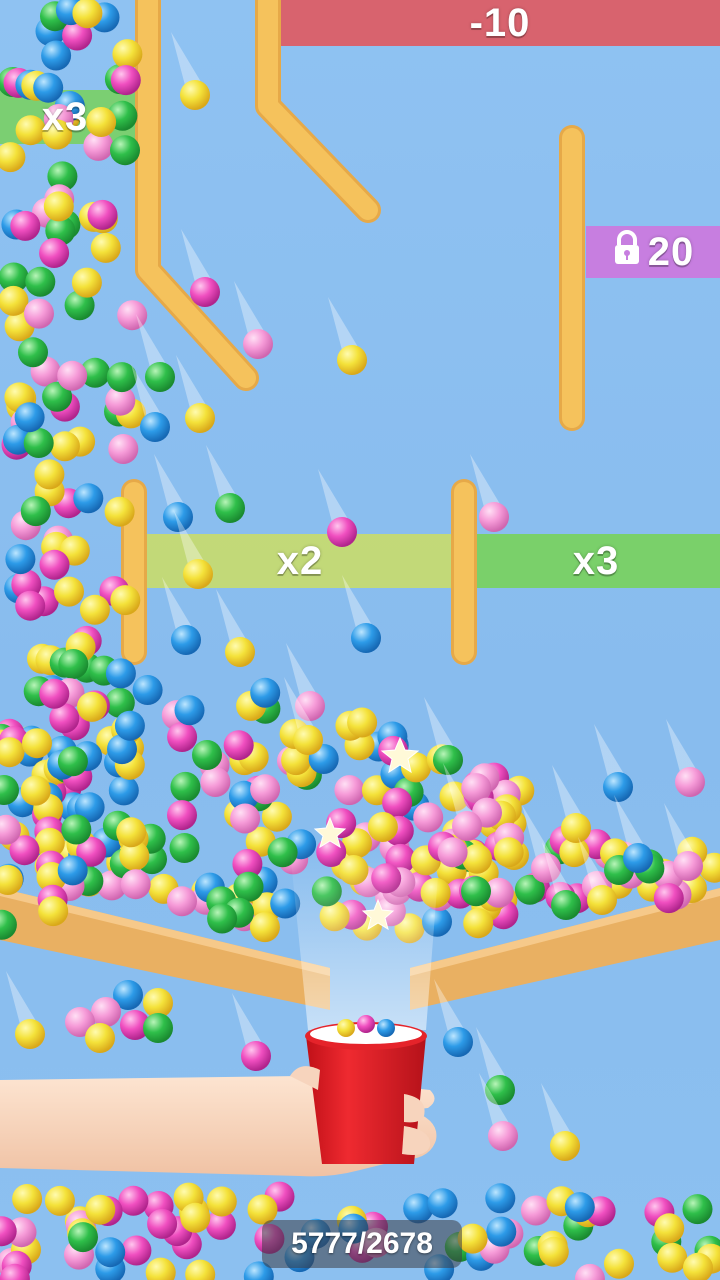  Describe the element at coordinates (627, 252) in the screenshot. I see `lock-icon` at that location.